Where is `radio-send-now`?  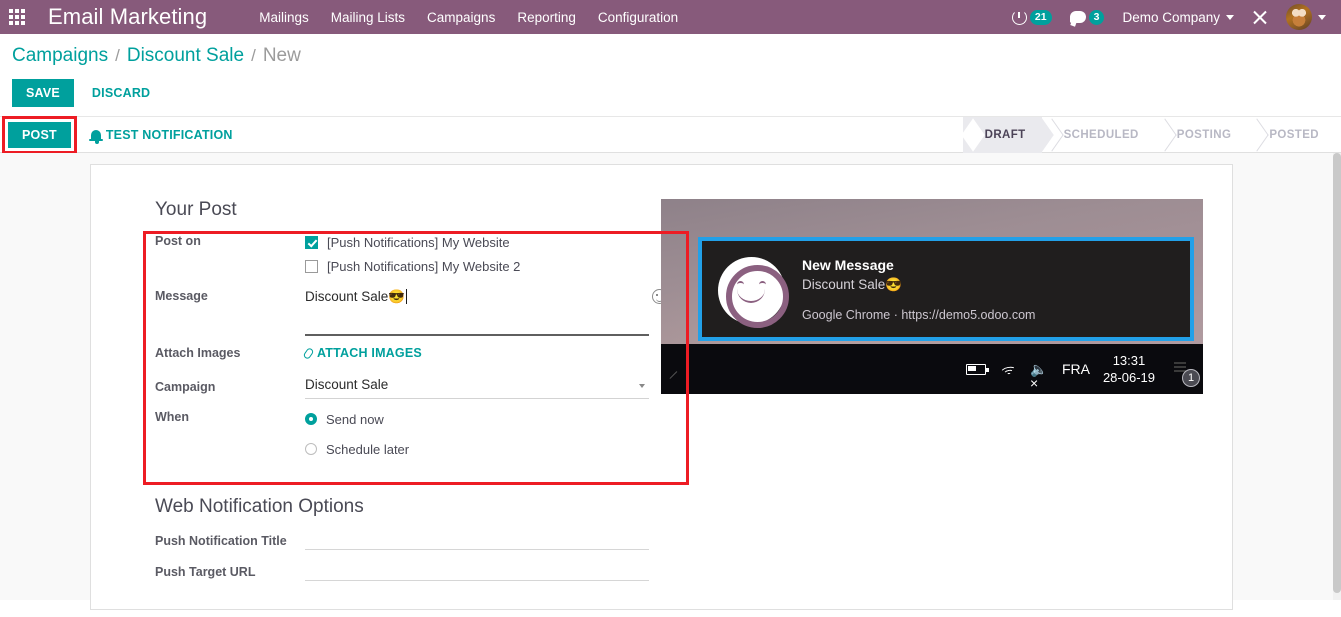 radio-send-now is located at coordinates (311, 419).